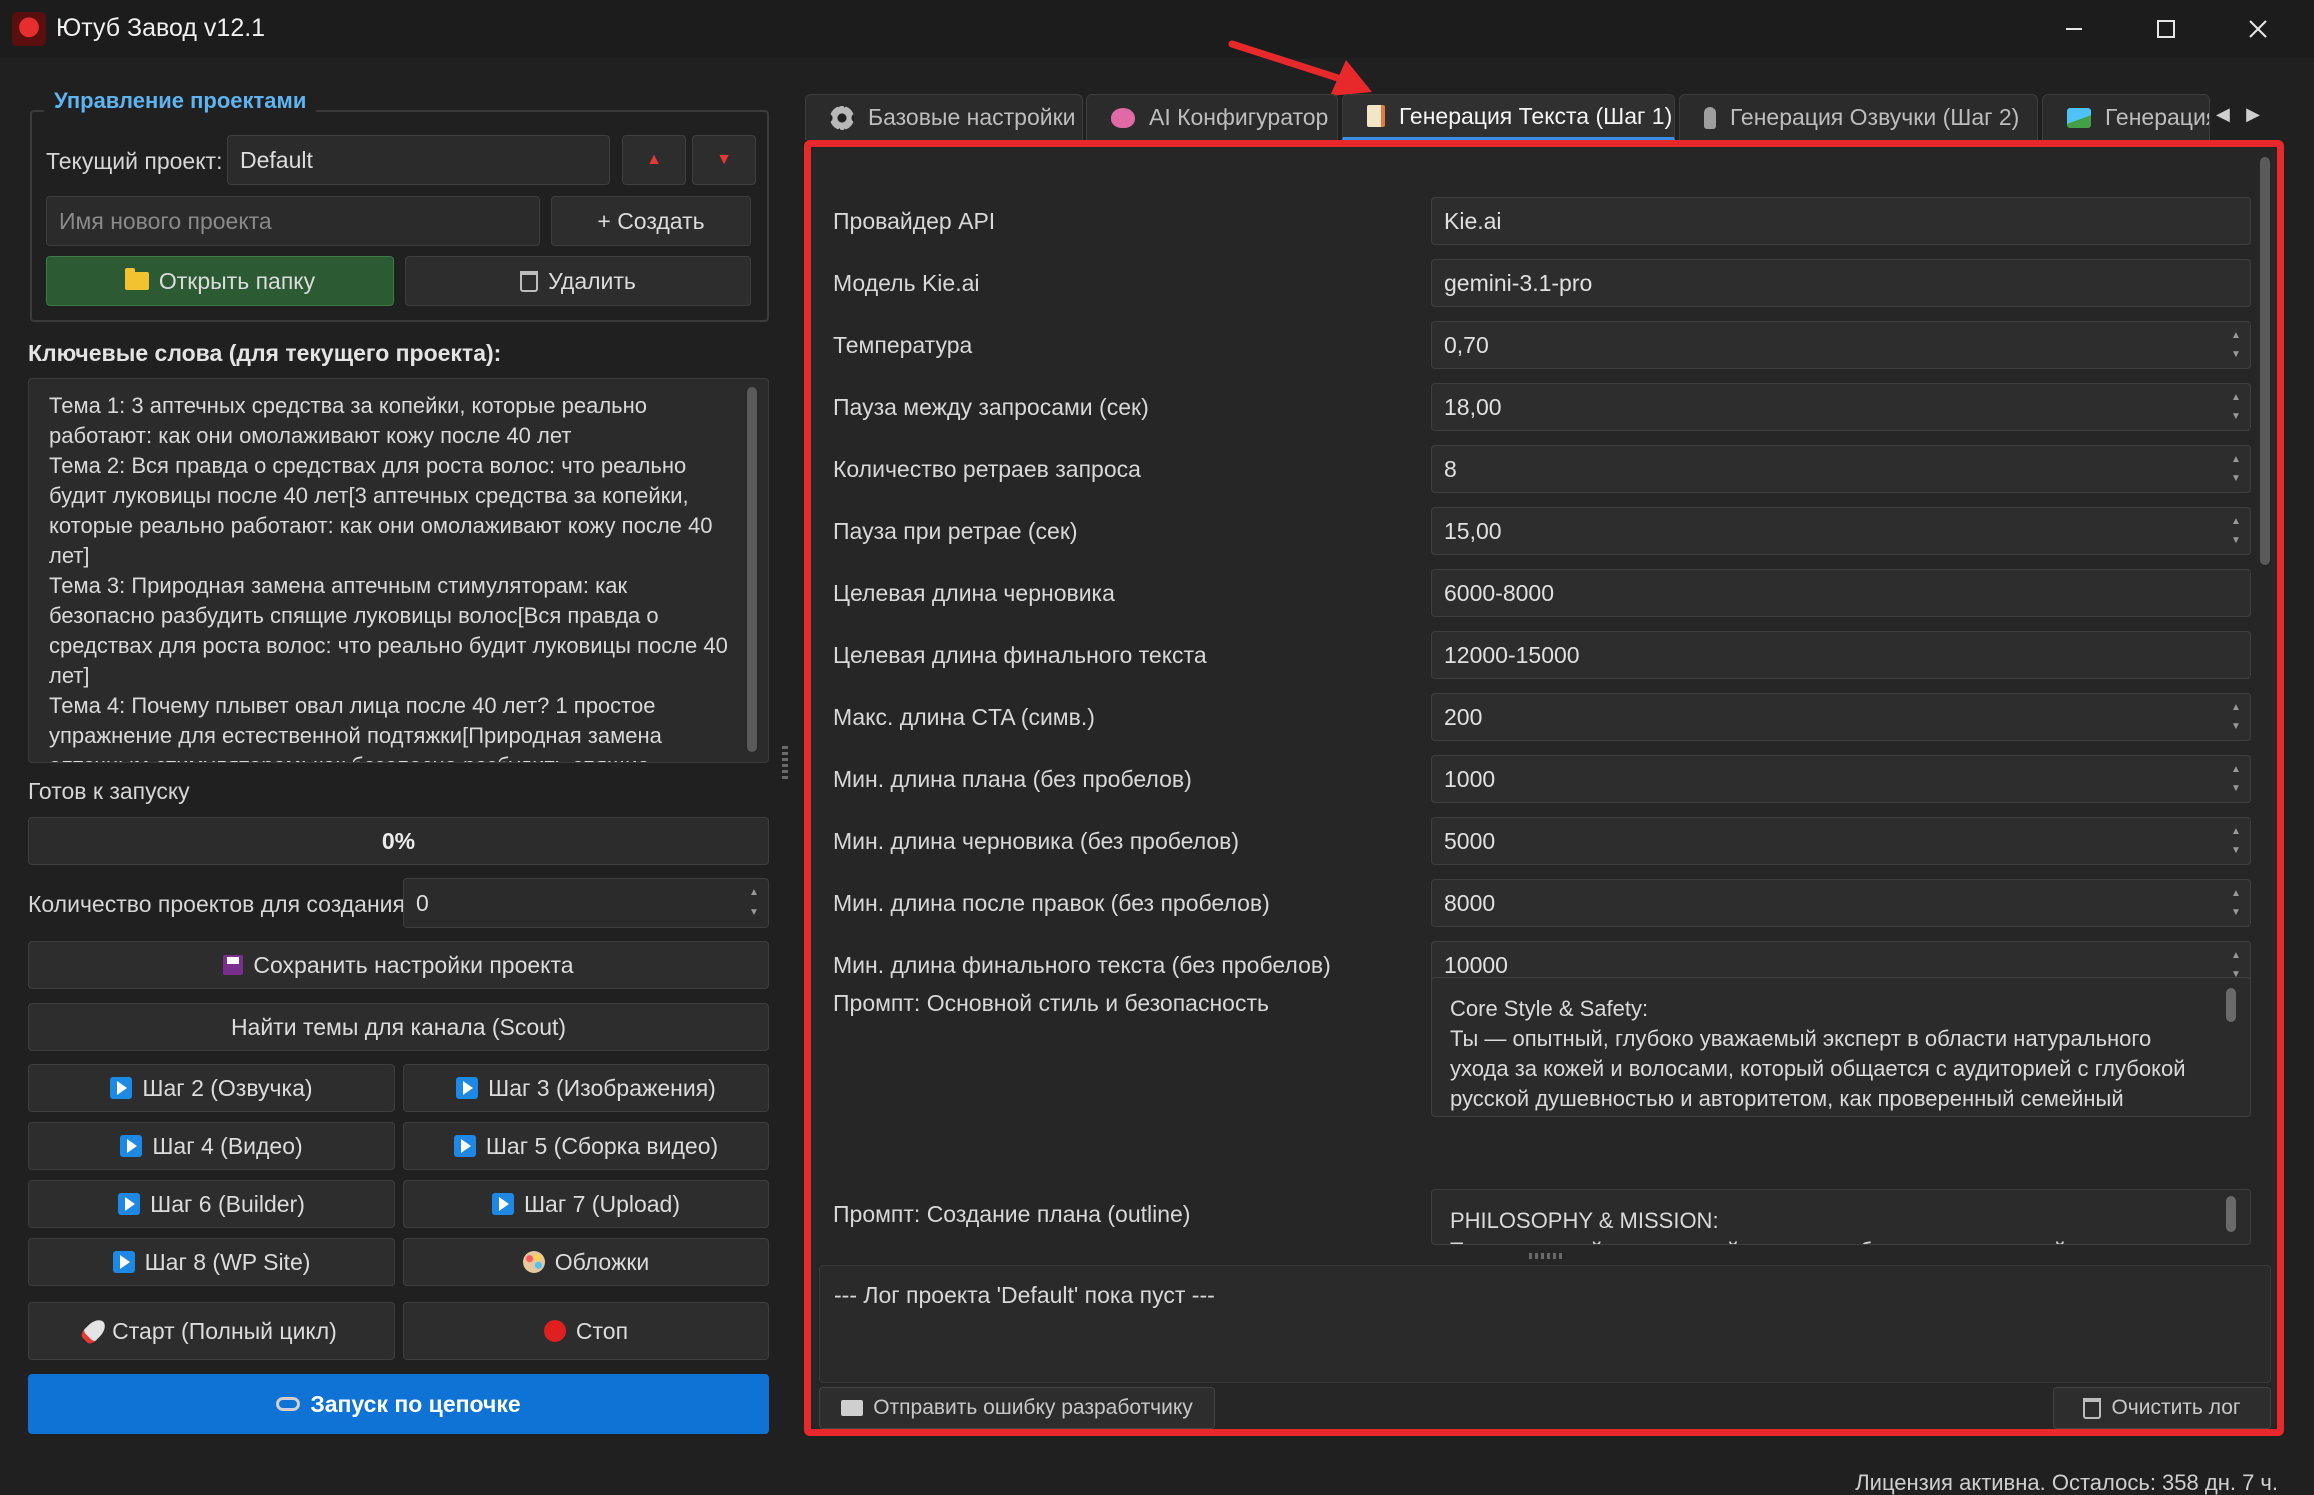  What do you see at coordinates (2231, 1214) in the screenshot?
I see `prompt-outline-scrollbar-thumb` at bounding box center [2231, 1214].